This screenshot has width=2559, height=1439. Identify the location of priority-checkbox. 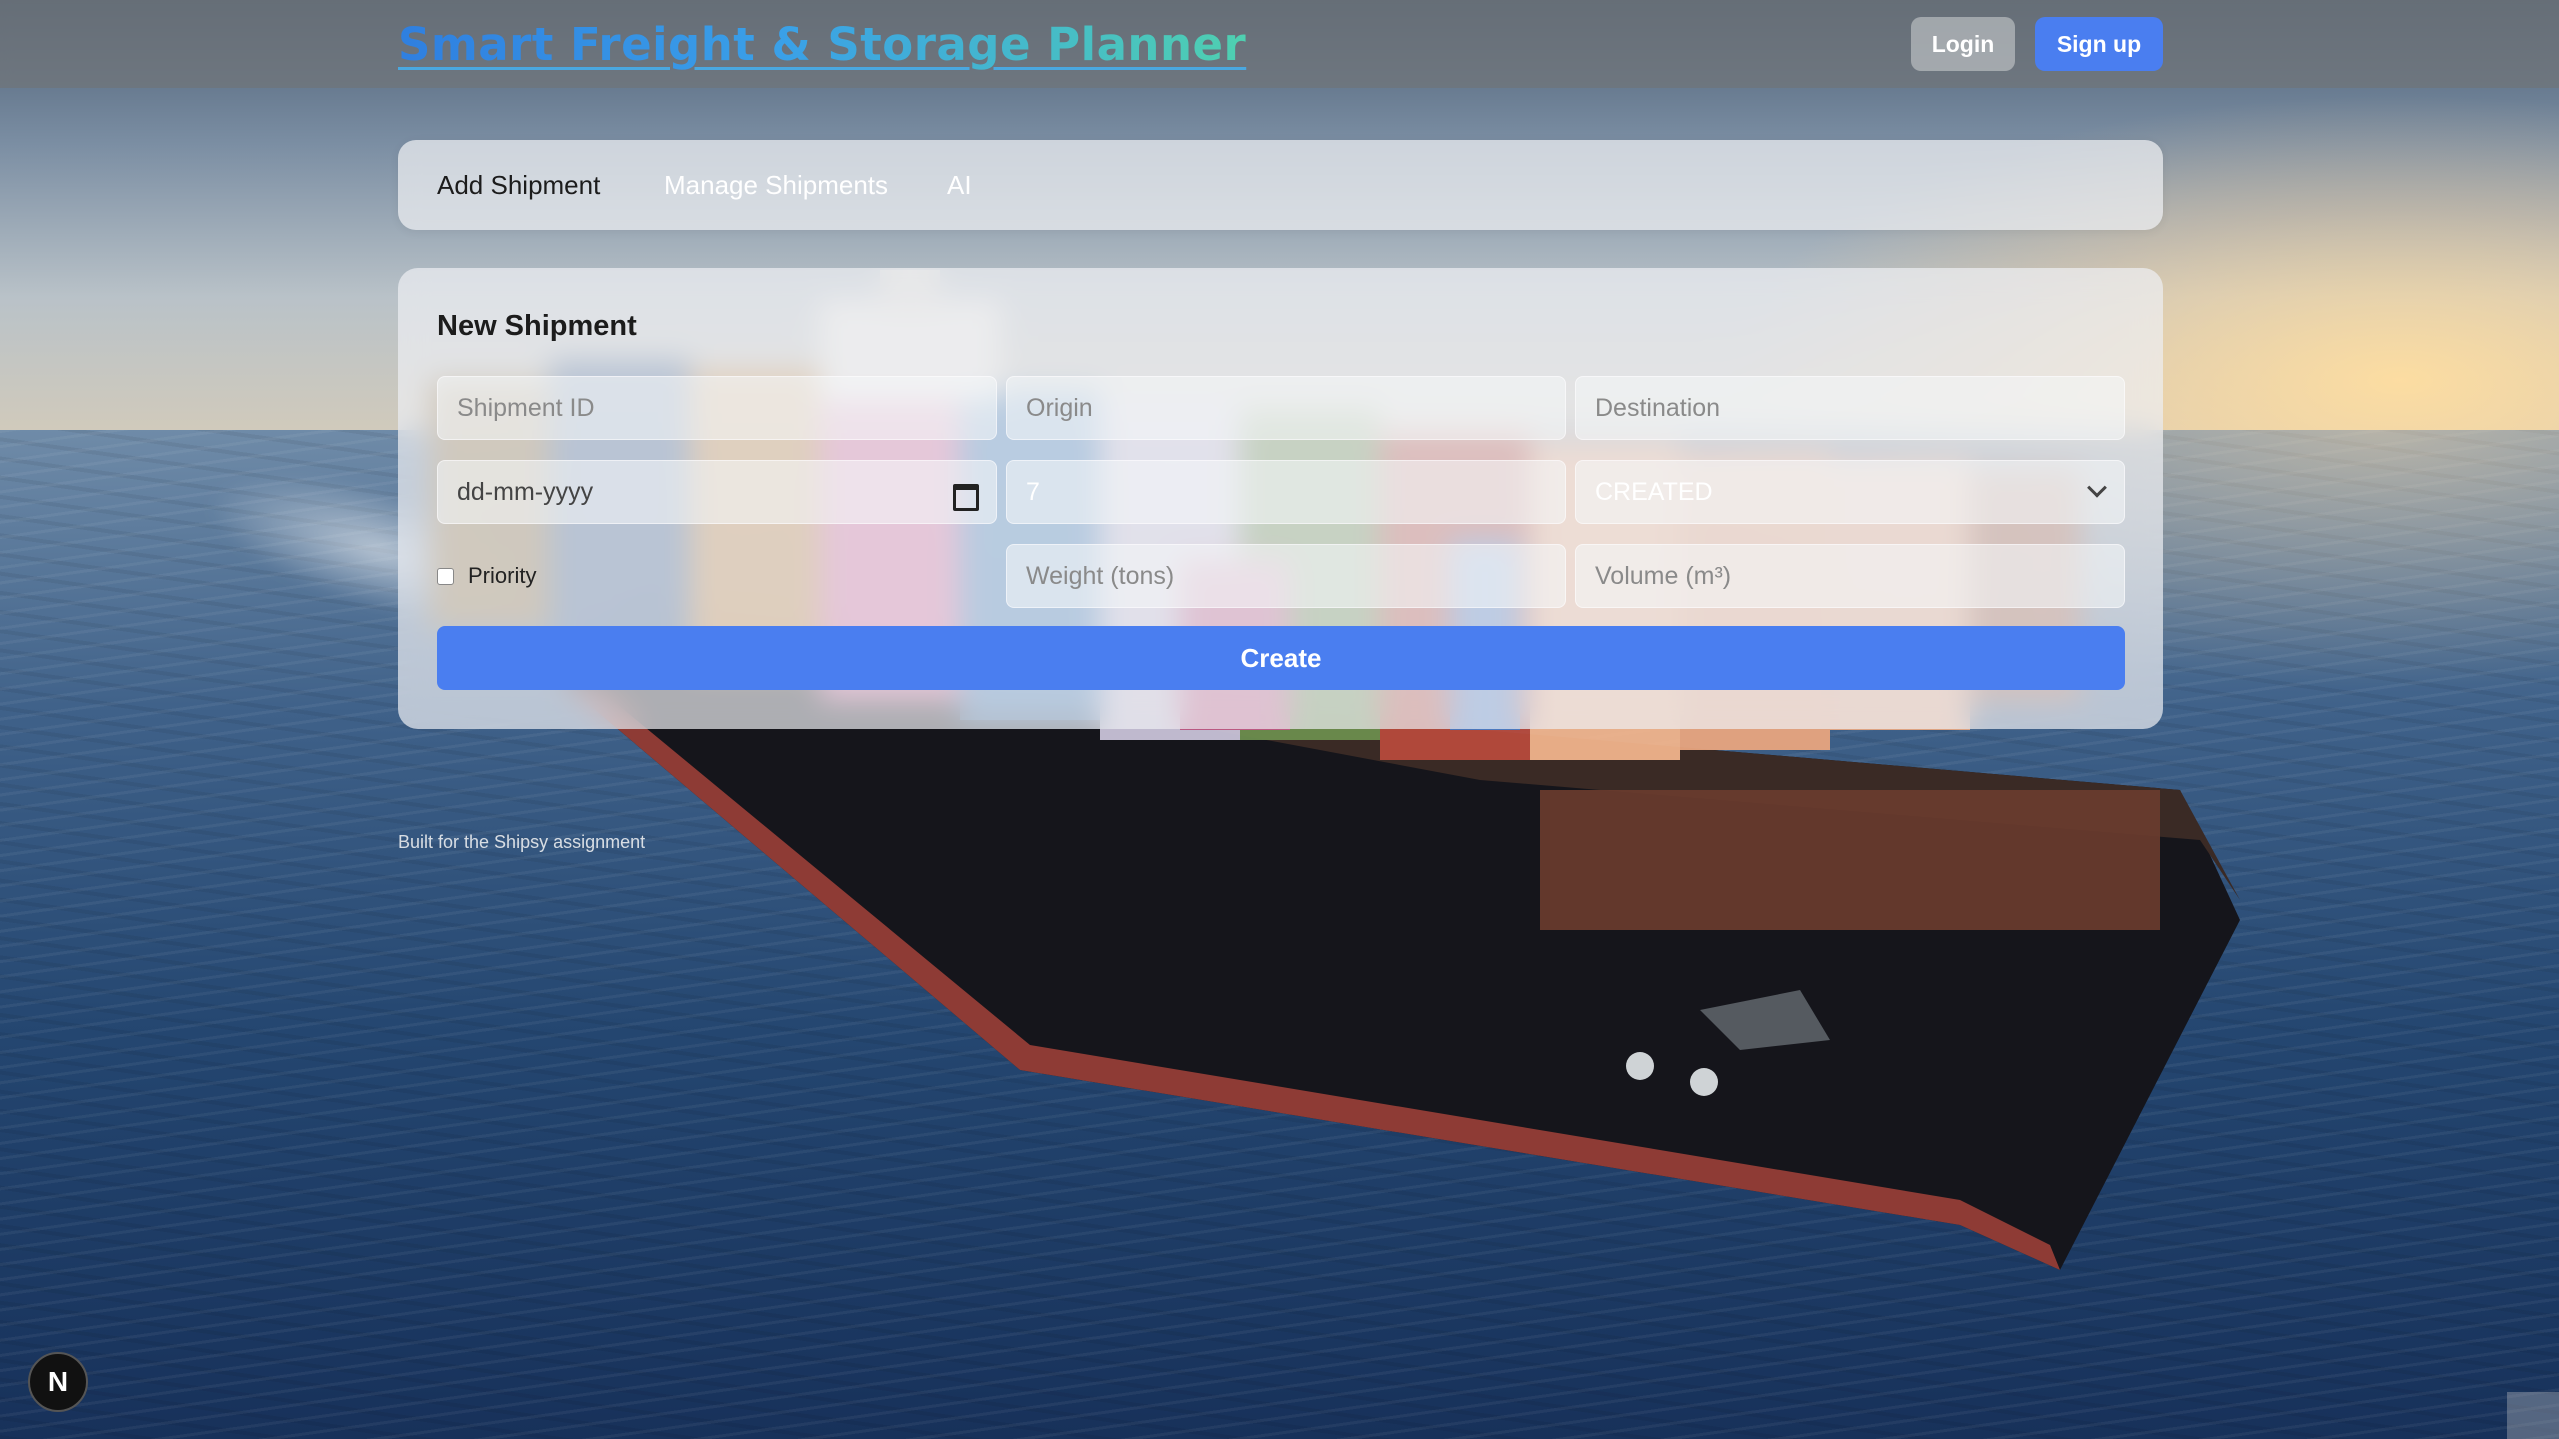
(445, 576).